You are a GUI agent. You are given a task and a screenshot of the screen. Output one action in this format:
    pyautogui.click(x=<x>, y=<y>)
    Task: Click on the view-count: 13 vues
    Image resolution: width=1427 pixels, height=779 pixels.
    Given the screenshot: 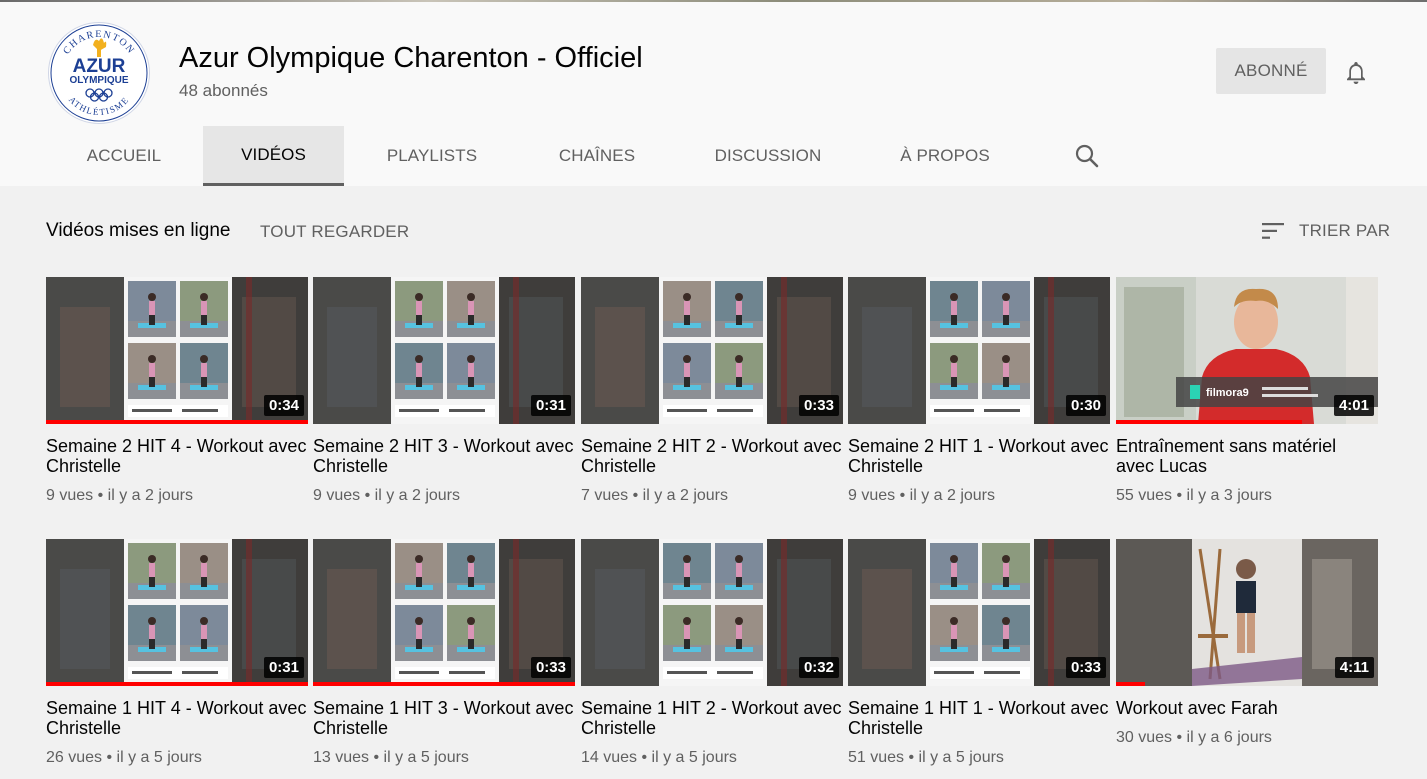 What is the action you would take?
    pyautogui.click(x=341, y=757)
    